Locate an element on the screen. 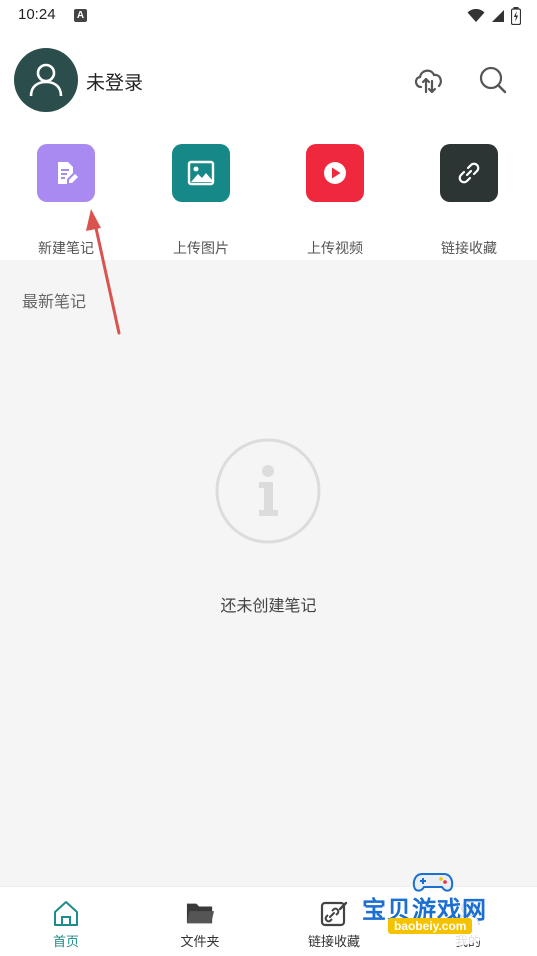 Image resolution: width=537 pixels, height=956 pixels. upload-image-label: 上传图片 is located at coordinates (201, 249).